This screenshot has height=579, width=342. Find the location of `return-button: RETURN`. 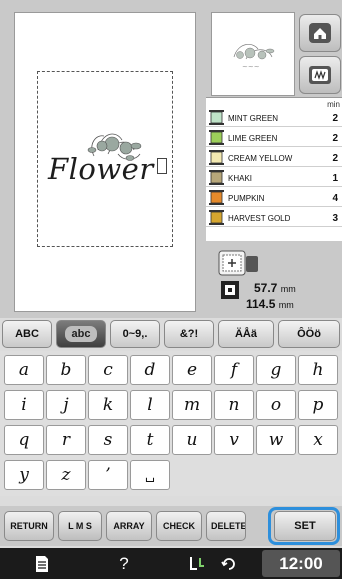

return-button: RETURN is located at coordinates (29, 526).